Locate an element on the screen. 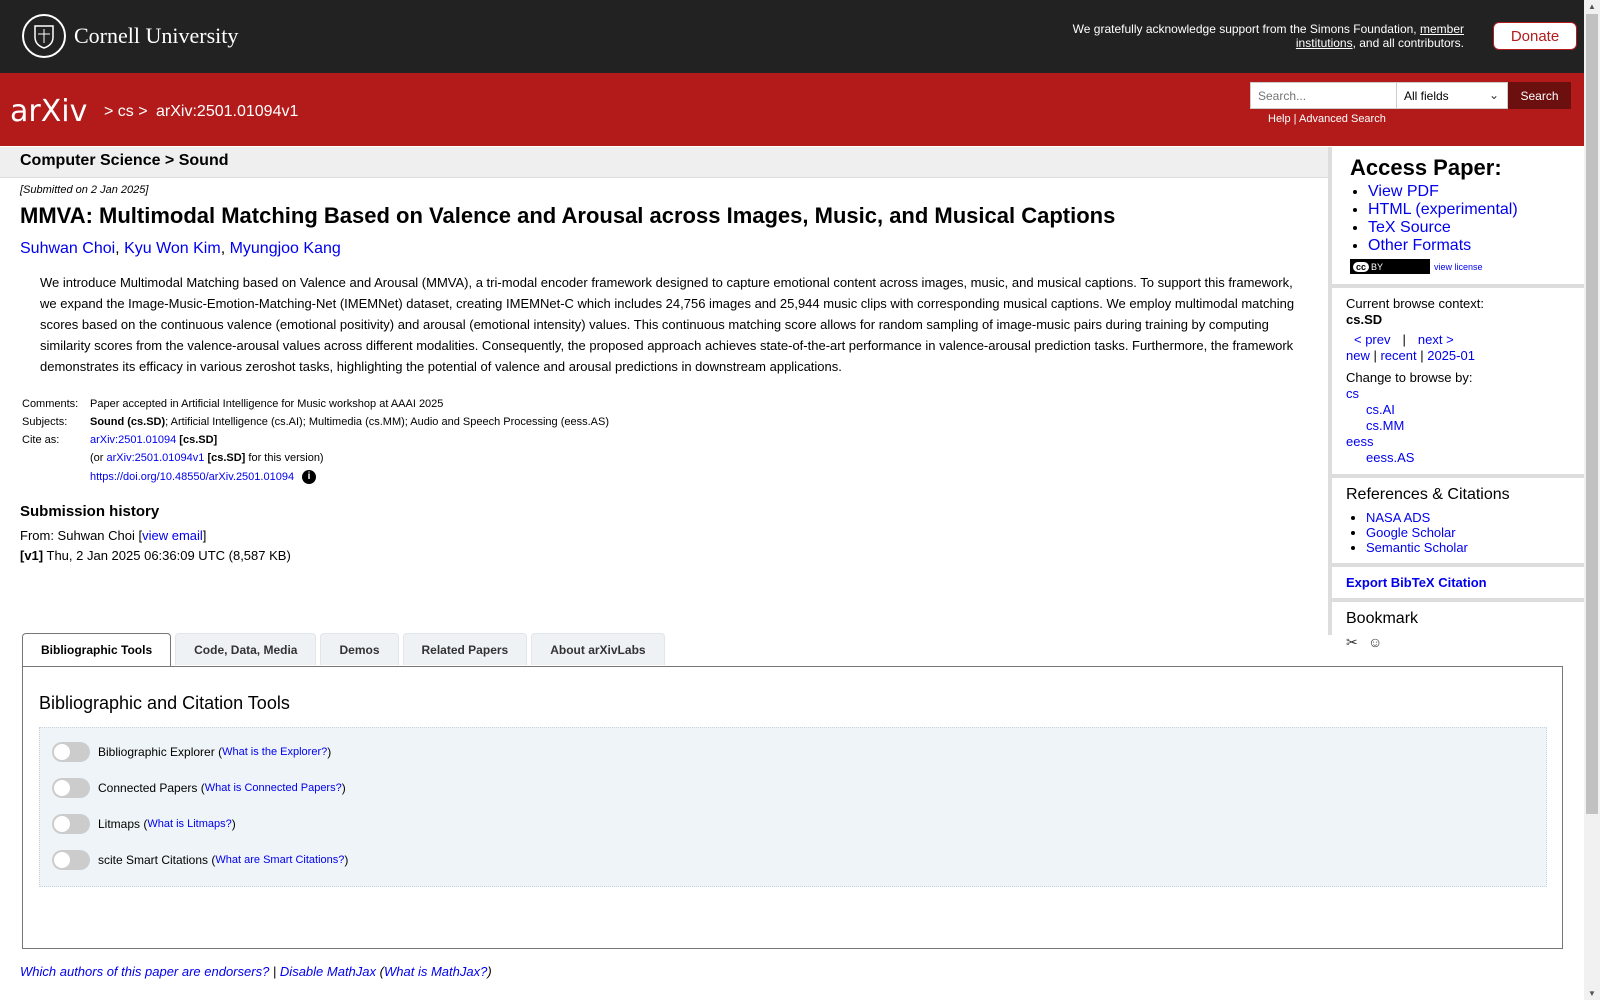 This screenshot has height=1000, width=1600. export-box: Export BibTeX Citation is located at coordinates (1458, 584).